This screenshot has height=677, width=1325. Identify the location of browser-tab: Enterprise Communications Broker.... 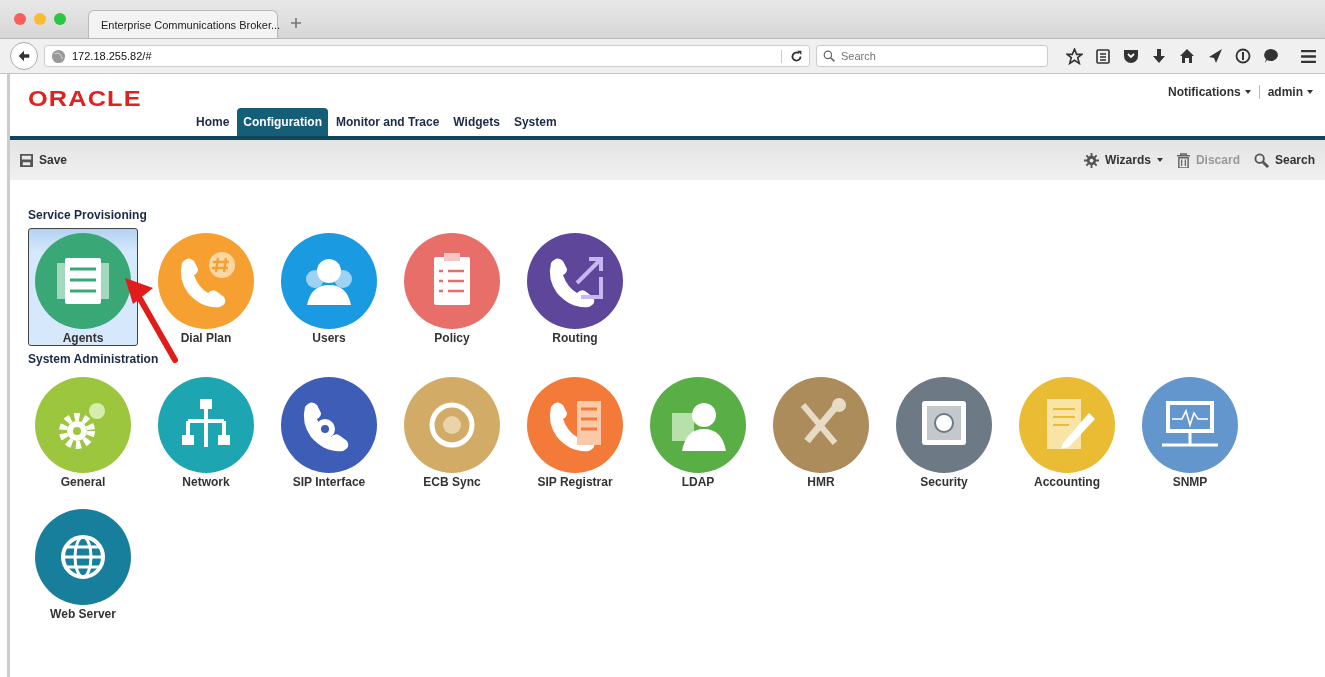
(183, 24).